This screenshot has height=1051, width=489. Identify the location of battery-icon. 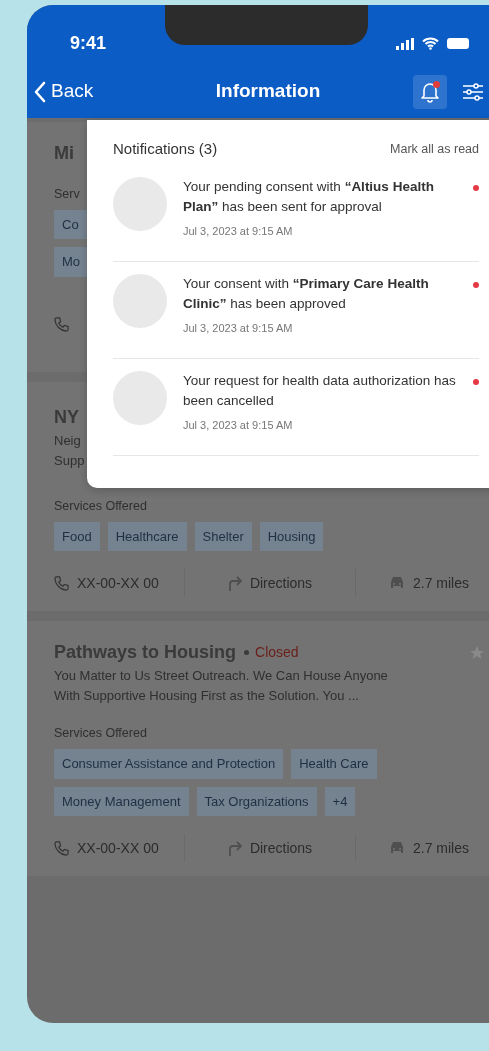
(458, 43).